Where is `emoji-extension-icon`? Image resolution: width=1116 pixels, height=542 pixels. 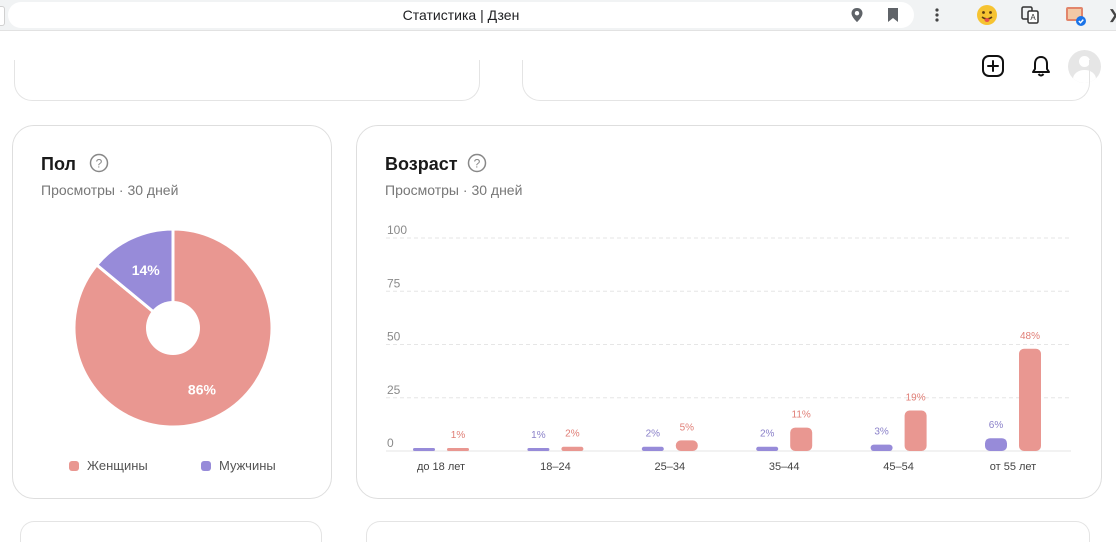
emoji-extension-icon is located at coordinates (987, 15).